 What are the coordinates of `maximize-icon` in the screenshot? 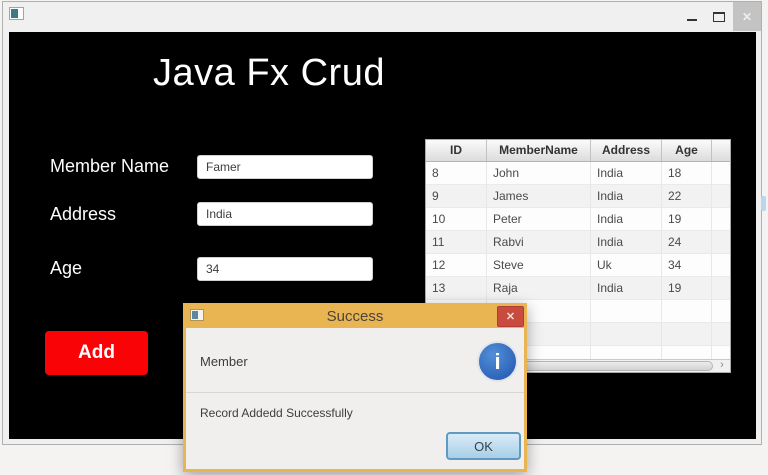 It's located at (719, 16).